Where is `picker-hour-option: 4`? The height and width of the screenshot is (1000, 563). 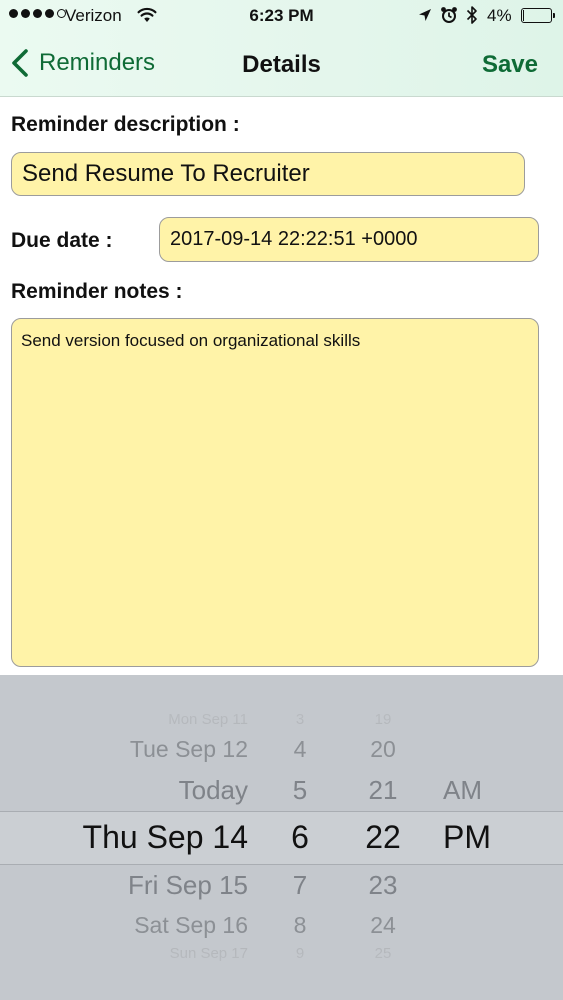 picker-hour-option: 4 is located at coordinates (300, 749).